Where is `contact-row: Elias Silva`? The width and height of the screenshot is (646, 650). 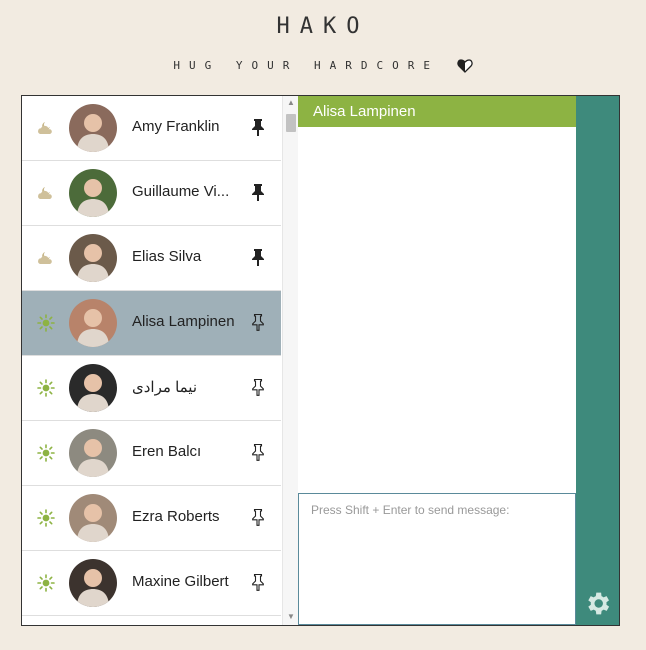 contact-row: Elias Silva is located at coordinates (151, 258).